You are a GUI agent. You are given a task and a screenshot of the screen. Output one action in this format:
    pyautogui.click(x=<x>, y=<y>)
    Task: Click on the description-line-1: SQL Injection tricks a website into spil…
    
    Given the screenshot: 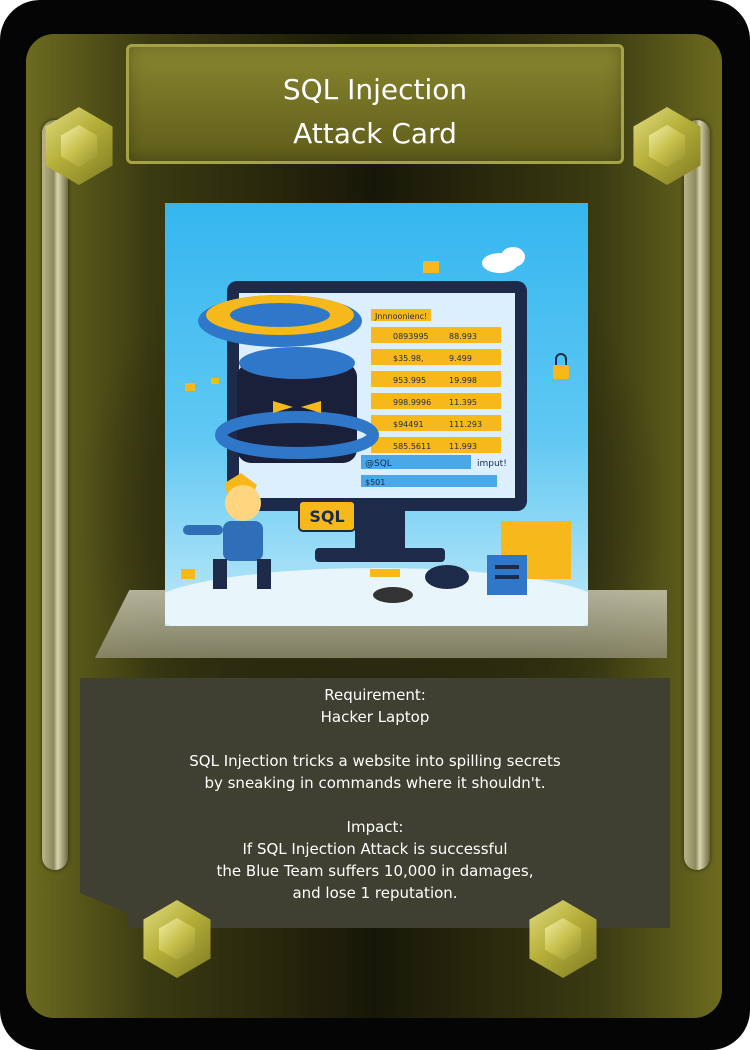 What is the action you would take?
    pyautogui.click(x=375, y=761)
    